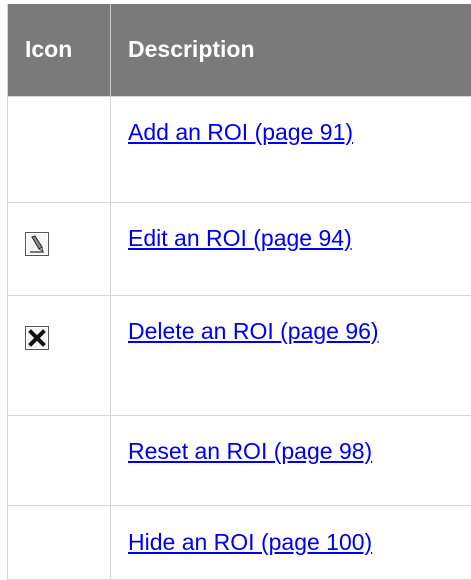 The height and width of the screenshot is (580, 471). What do you see at coordinates (240, 132) in the screenshot?
I see `add-roi-link: Add an ROI (page 91)` at bounding box center [240, 132].